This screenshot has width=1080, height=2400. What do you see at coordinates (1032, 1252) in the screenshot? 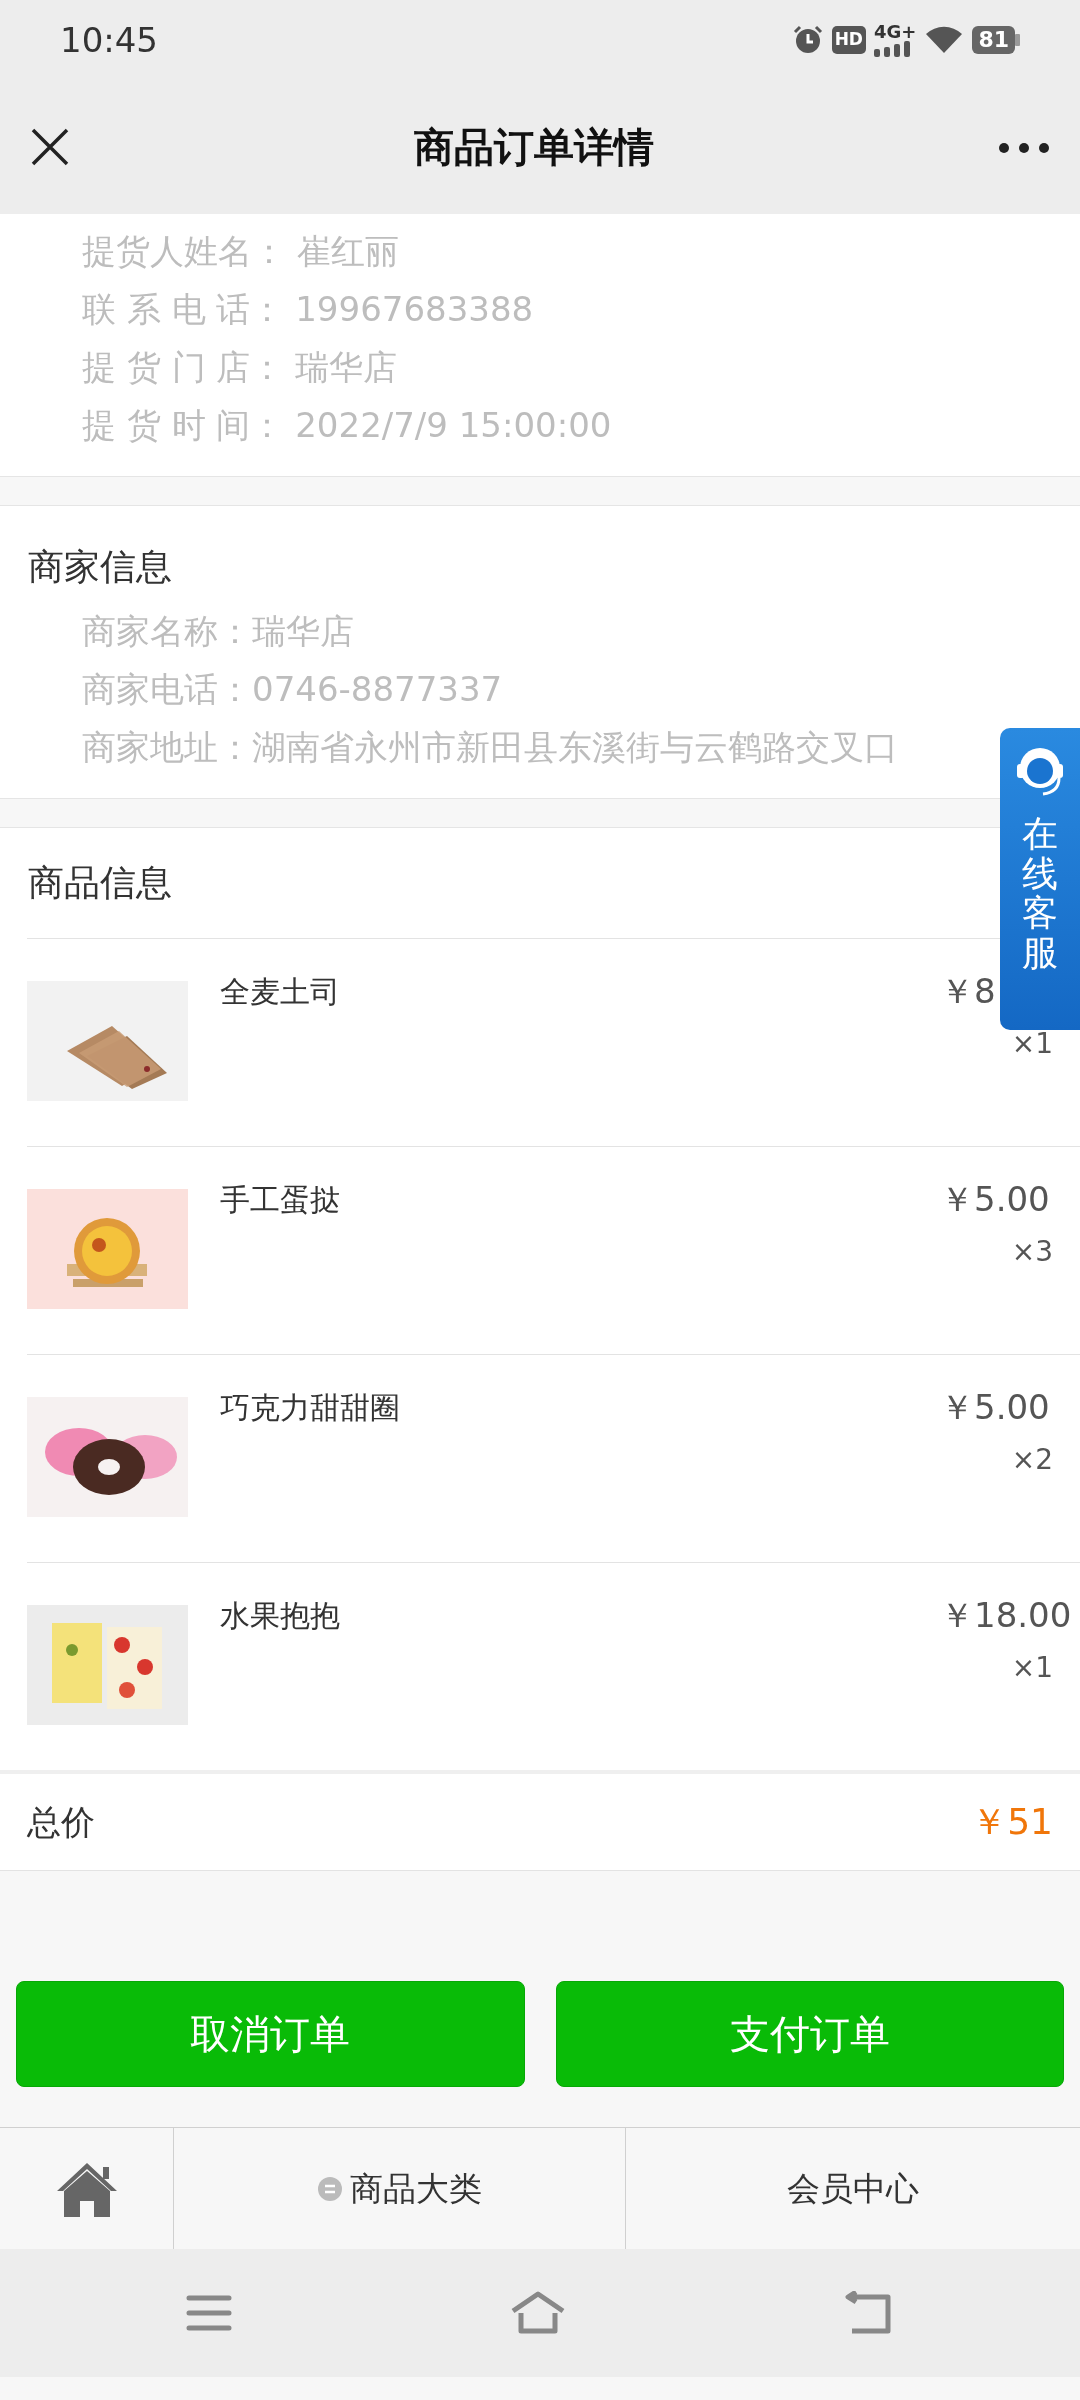
I see `product-quantity: ×3` at bounding box center [1032, 1252].